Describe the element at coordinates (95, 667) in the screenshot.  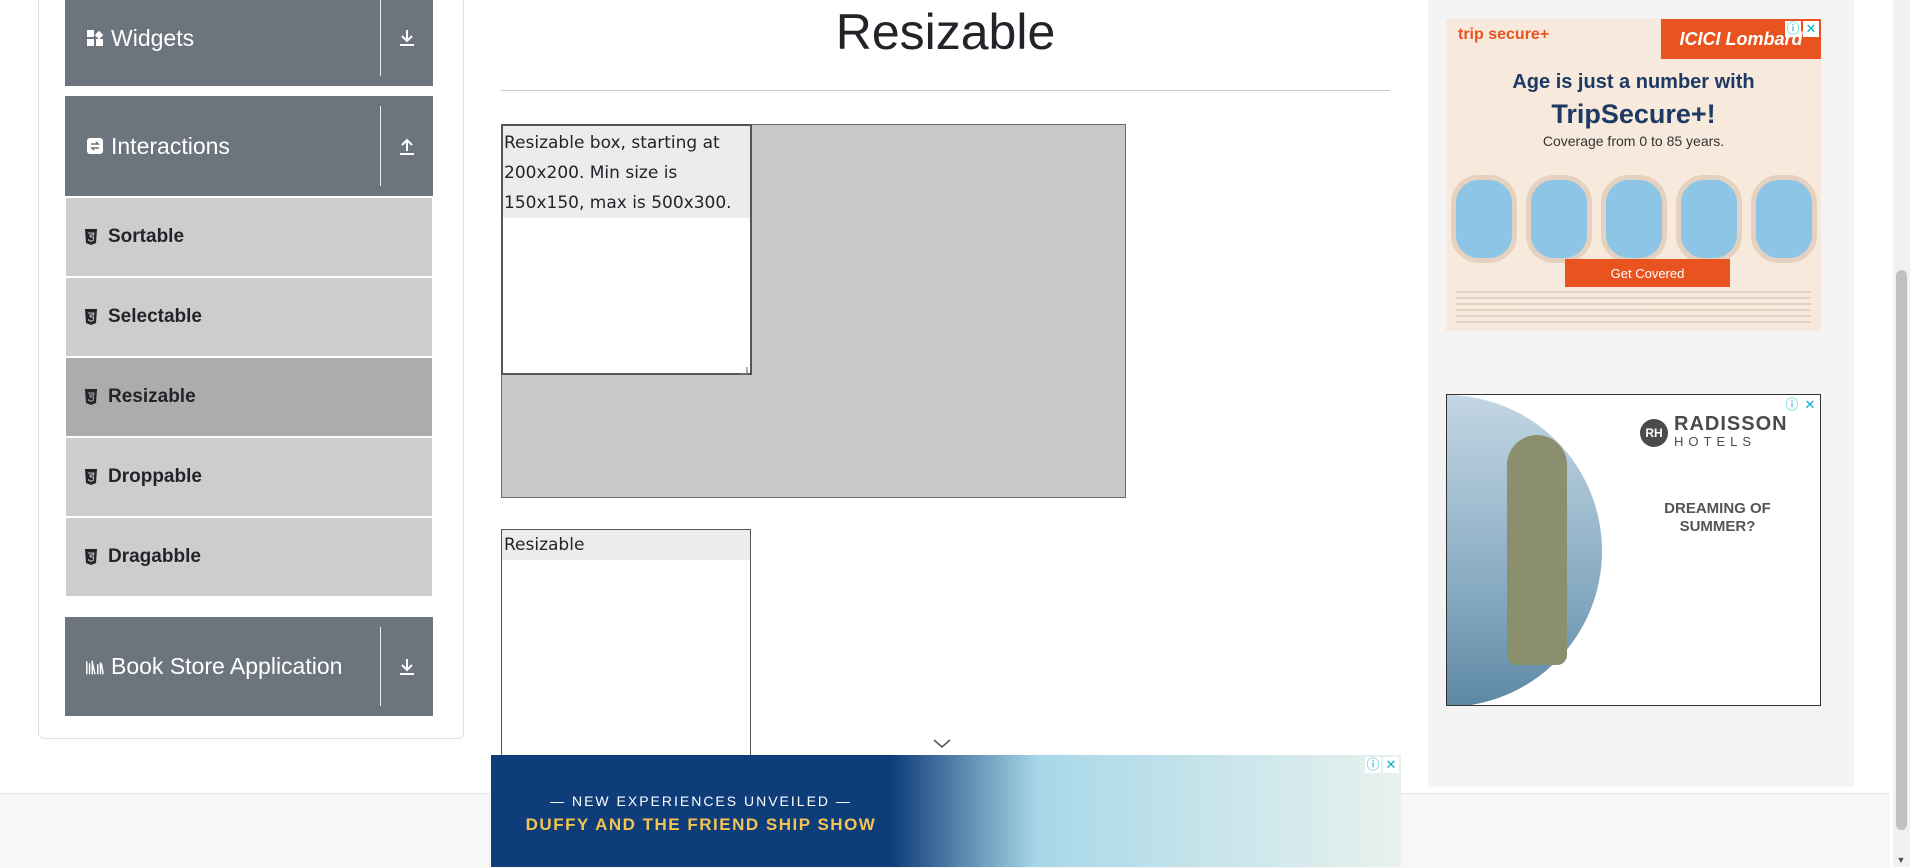
I see `book-store-icon` at that location.